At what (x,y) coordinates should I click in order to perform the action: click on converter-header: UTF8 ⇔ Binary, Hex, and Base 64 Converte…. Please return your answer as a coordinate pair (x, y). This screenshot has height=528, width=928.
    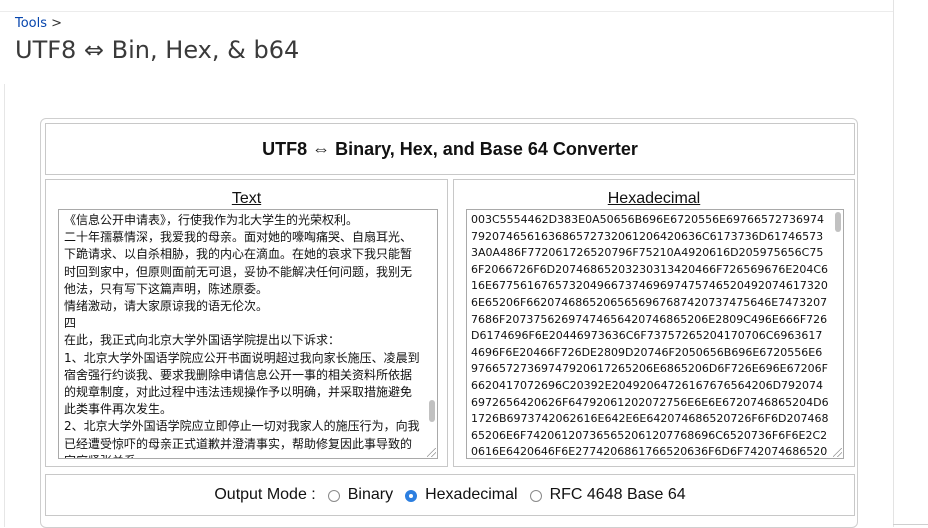
    Looking at the image, I should click on (450, 149).